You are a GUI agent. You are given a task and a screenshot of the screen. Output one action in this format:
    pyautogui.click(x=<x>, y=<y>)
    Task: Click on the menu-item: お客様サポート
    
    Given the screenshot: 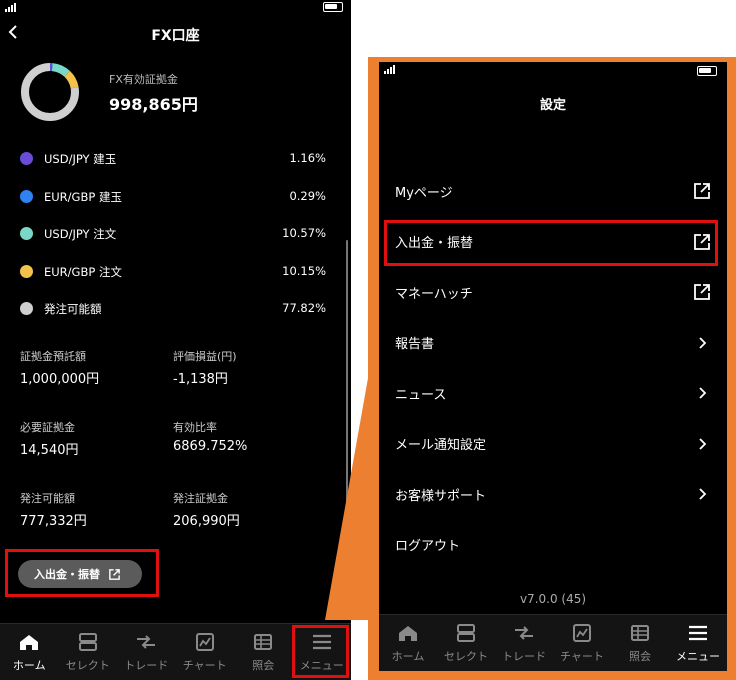 What is the action you would take?
    pyautogui.click(x=553, y=494)
    